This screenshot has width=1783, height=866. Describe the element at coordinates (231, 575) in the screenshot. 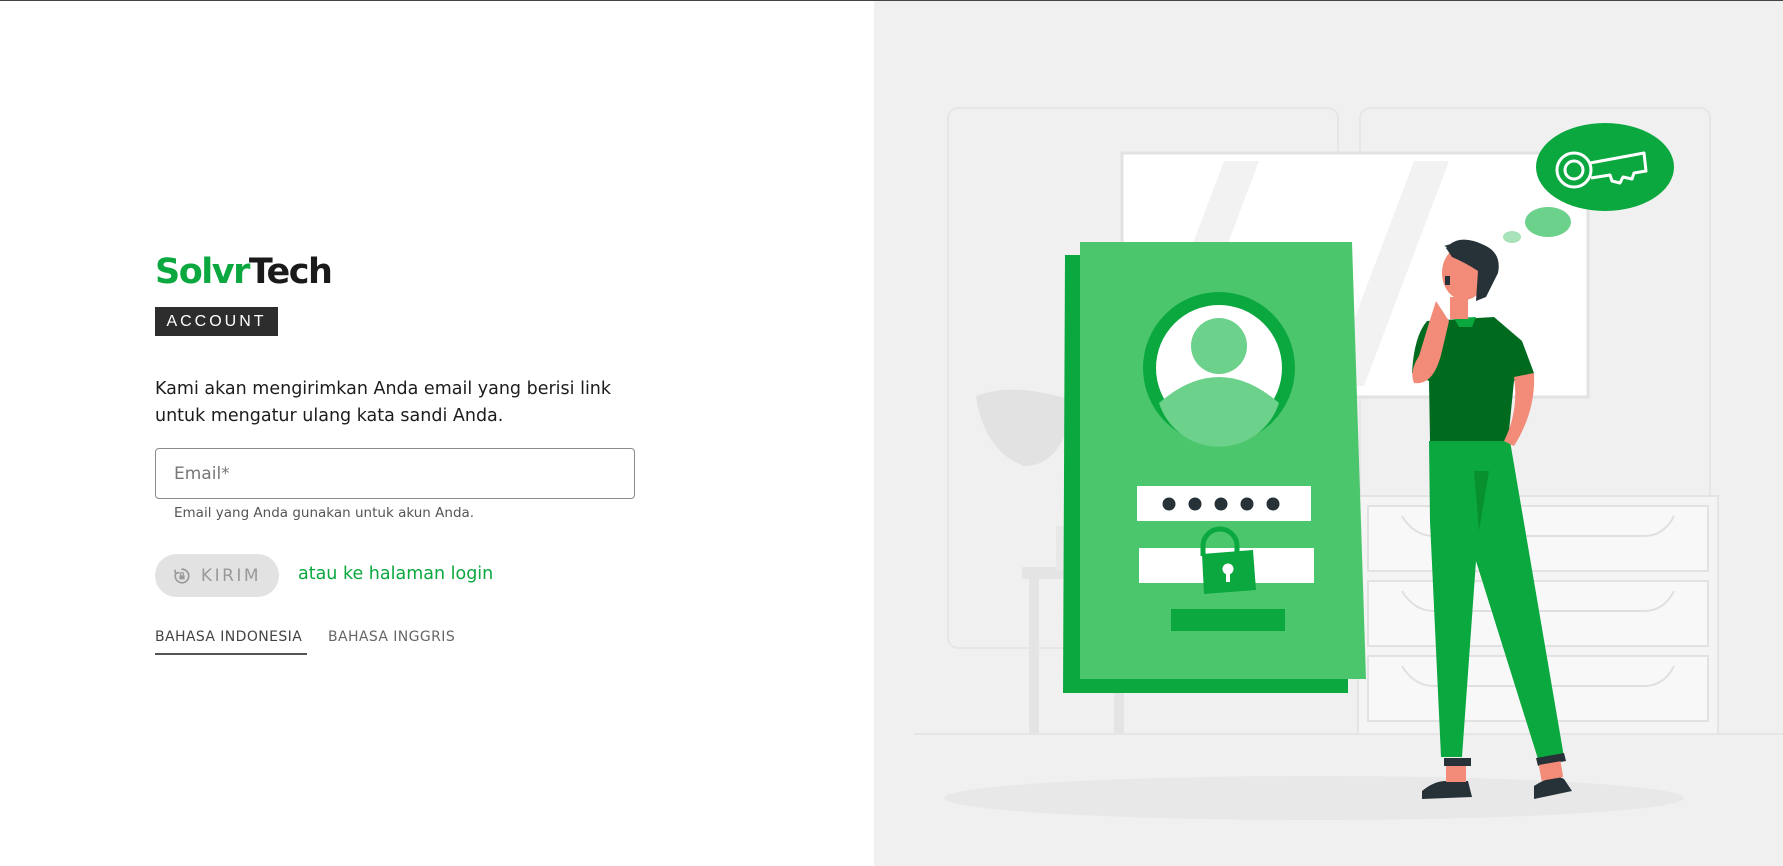

I see `send-button-label: KIRIM` at that location.